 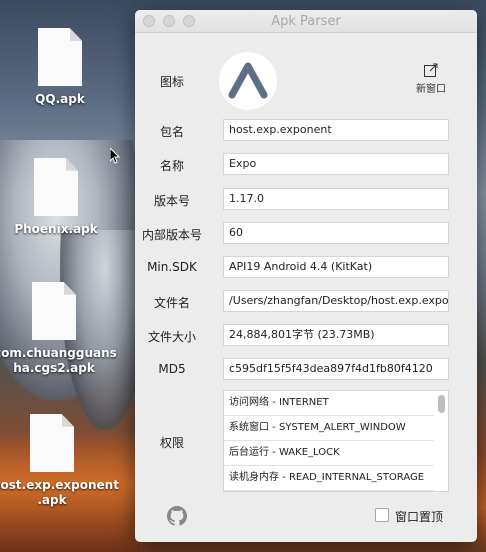 I want to click on file-name-label: 文件名, so click(x=171, y=303).